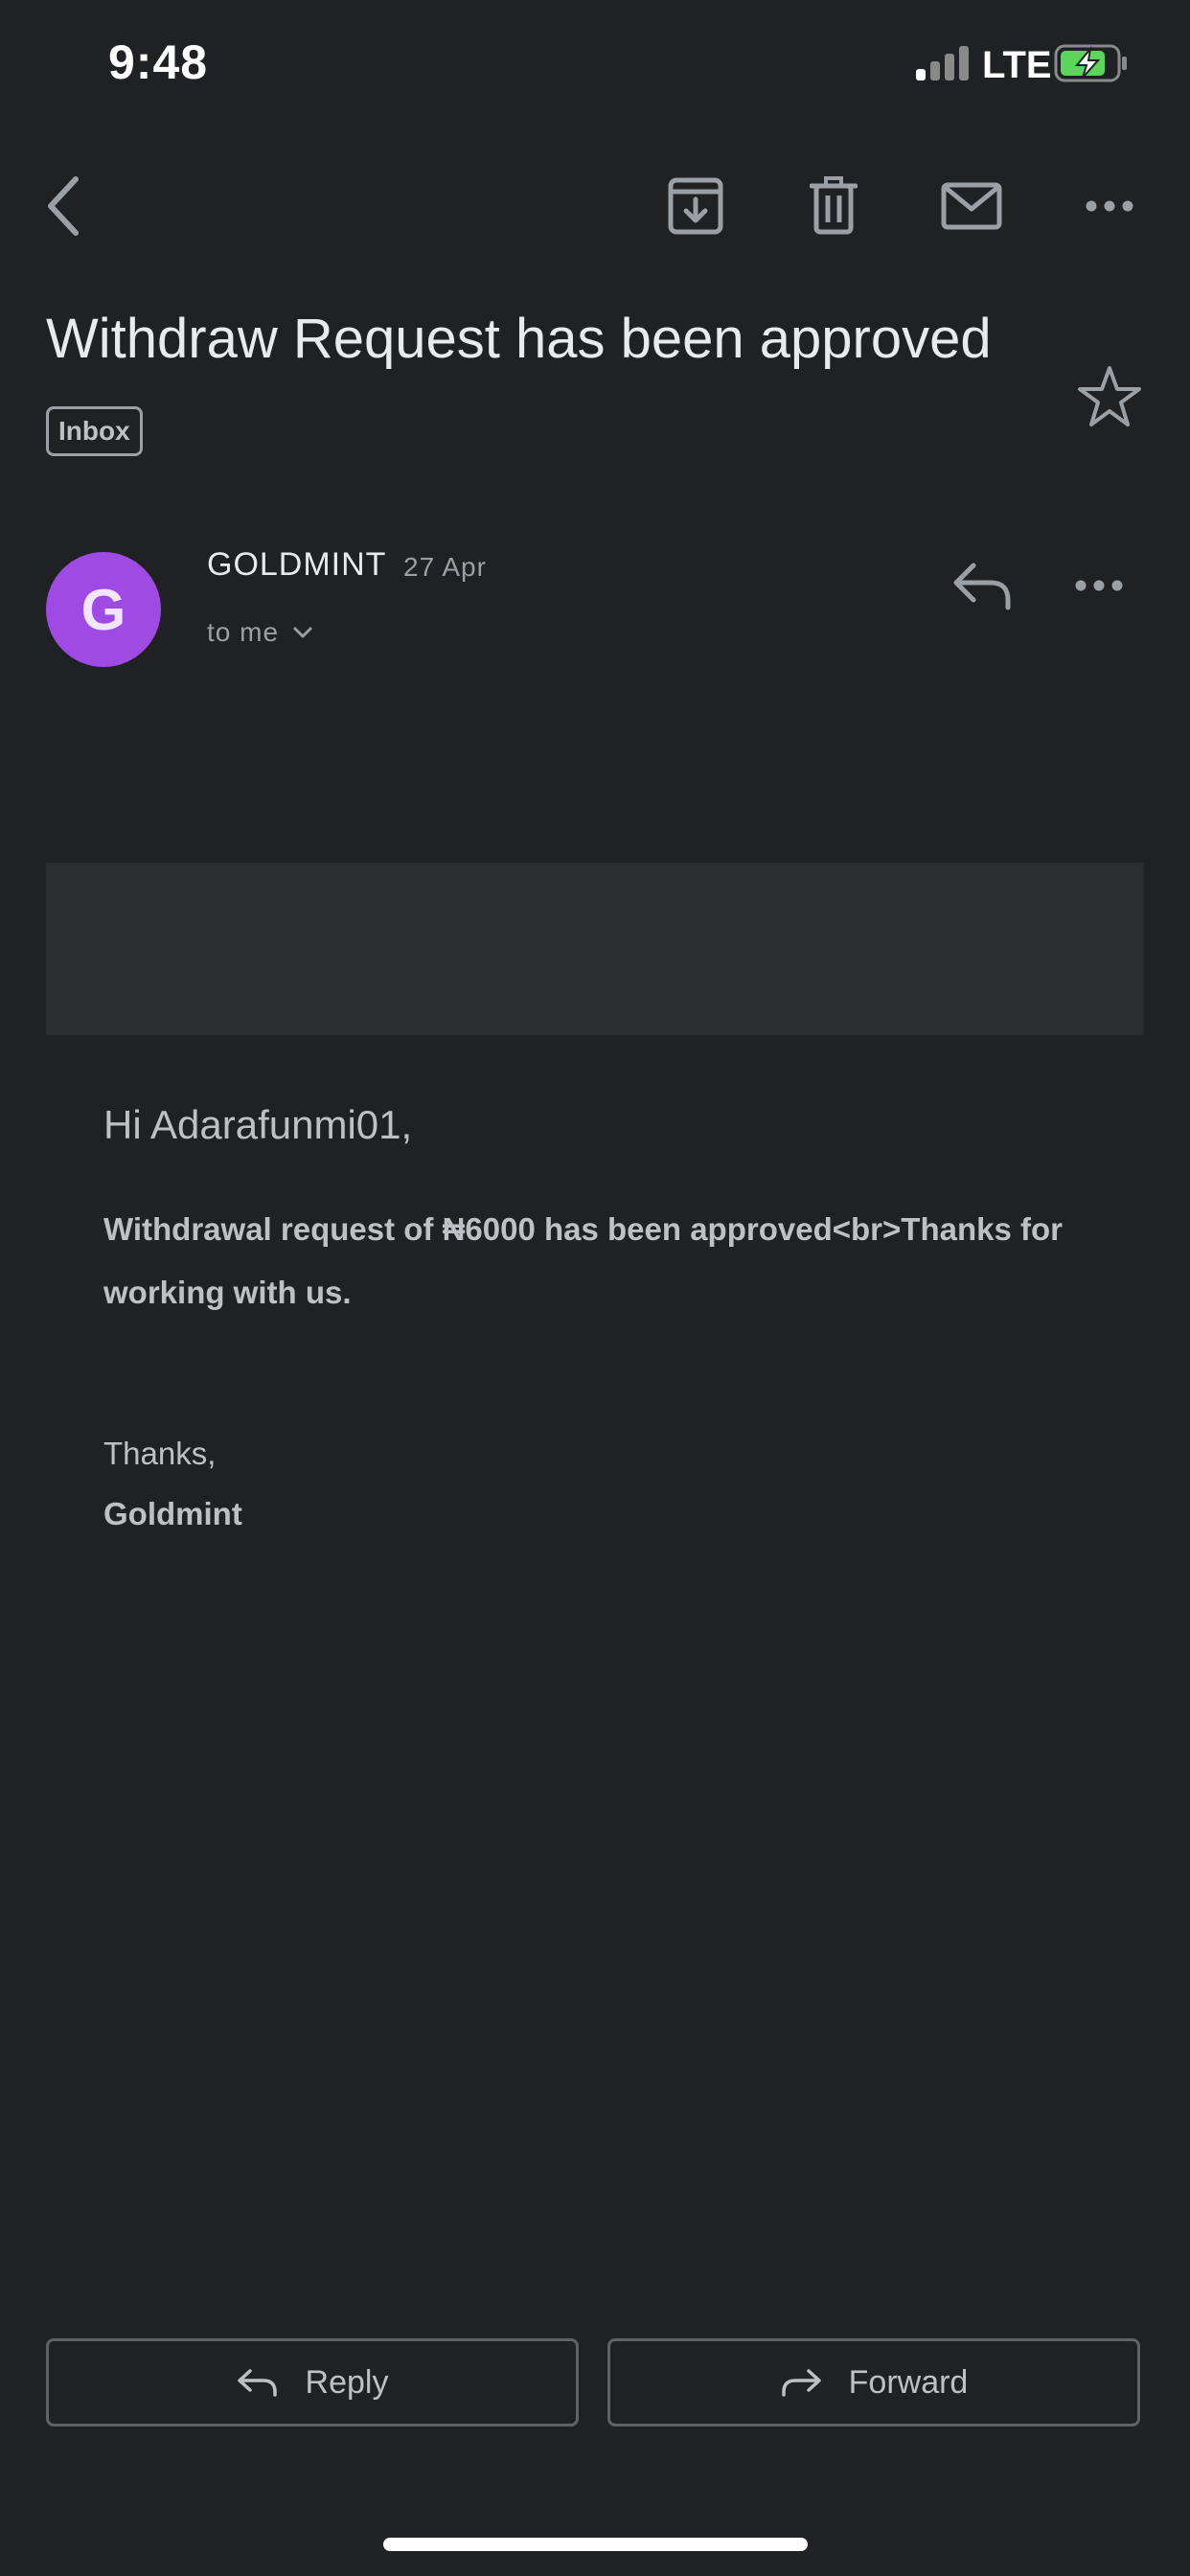 The image size is (1190, 2576). Describe the element at coordinates (943, 63) in the screenshot. I see `signal-strength-icon` at that location.